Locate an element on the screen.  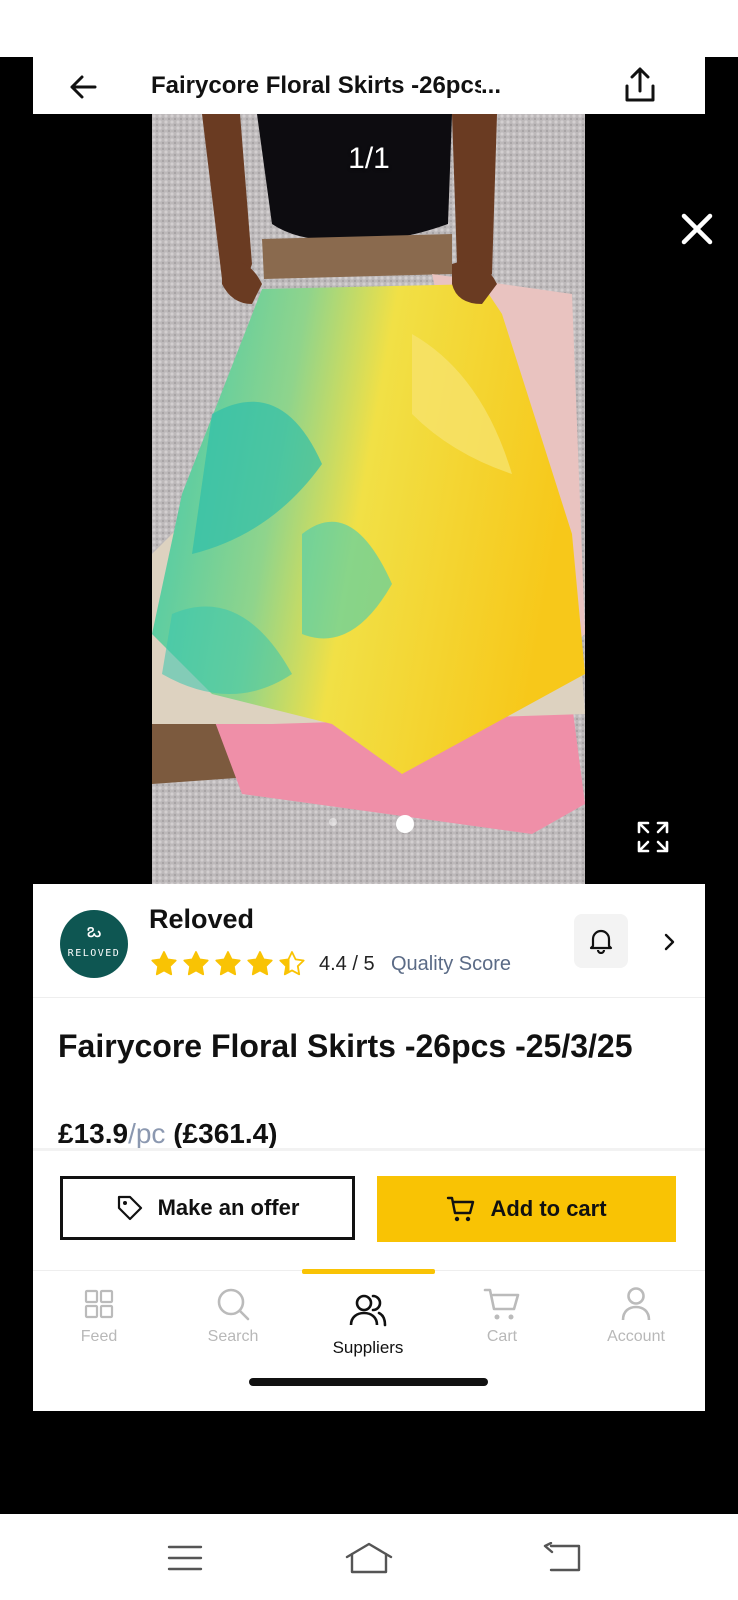
seller-details-button is located at coordinates (670, 942).